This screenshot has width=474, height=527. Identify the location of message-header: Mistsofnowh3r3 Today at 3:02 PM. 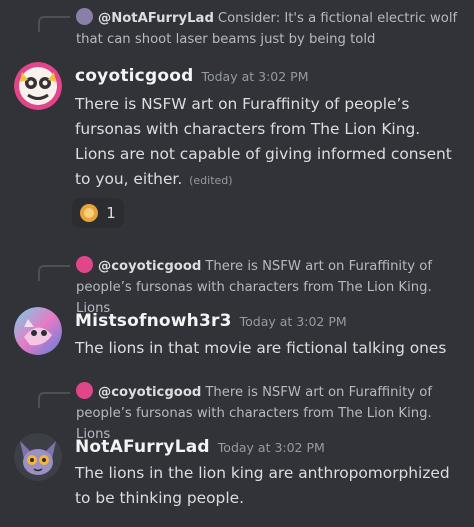
(211, 321).